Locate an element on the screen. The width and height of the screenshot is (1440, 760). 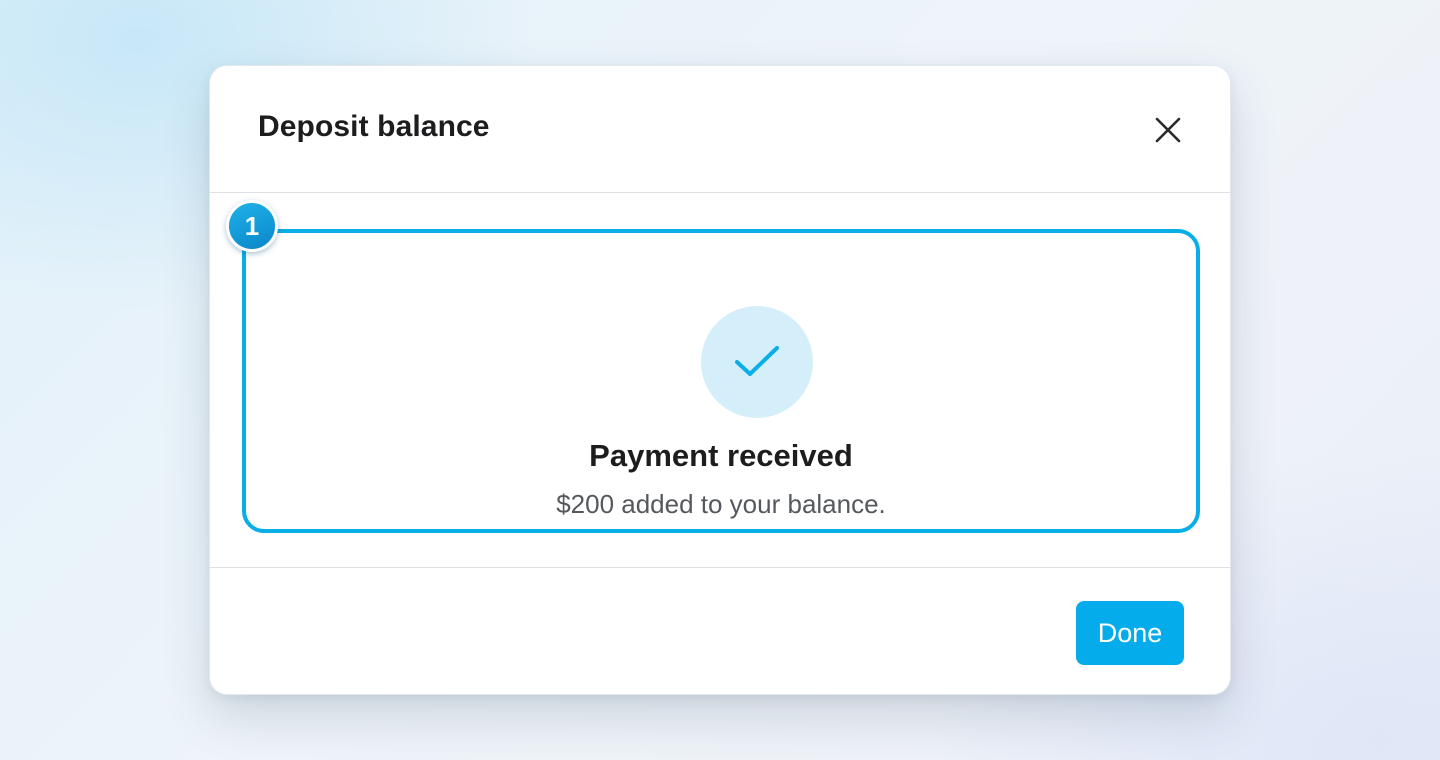
success-check-circle is located at coordinates (757, 362).